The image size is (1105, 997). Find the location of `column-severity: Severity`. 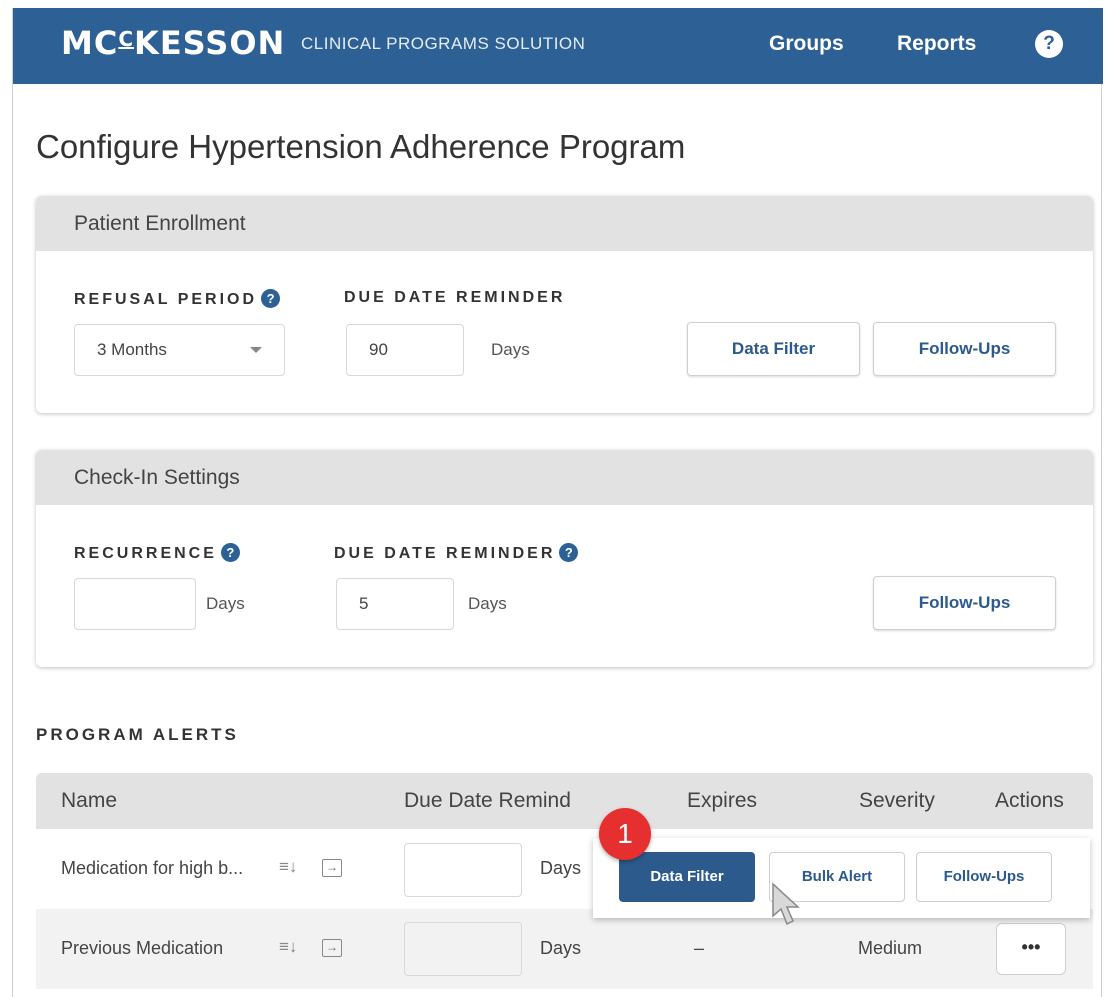

column-severity: Severity is located at coordinates (897, 801).